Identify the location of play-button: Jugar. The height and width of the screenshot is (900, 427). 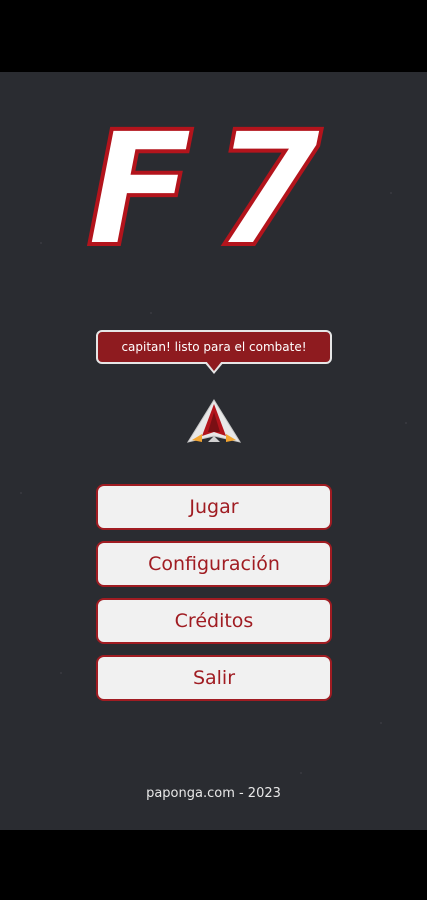
(214, 507).